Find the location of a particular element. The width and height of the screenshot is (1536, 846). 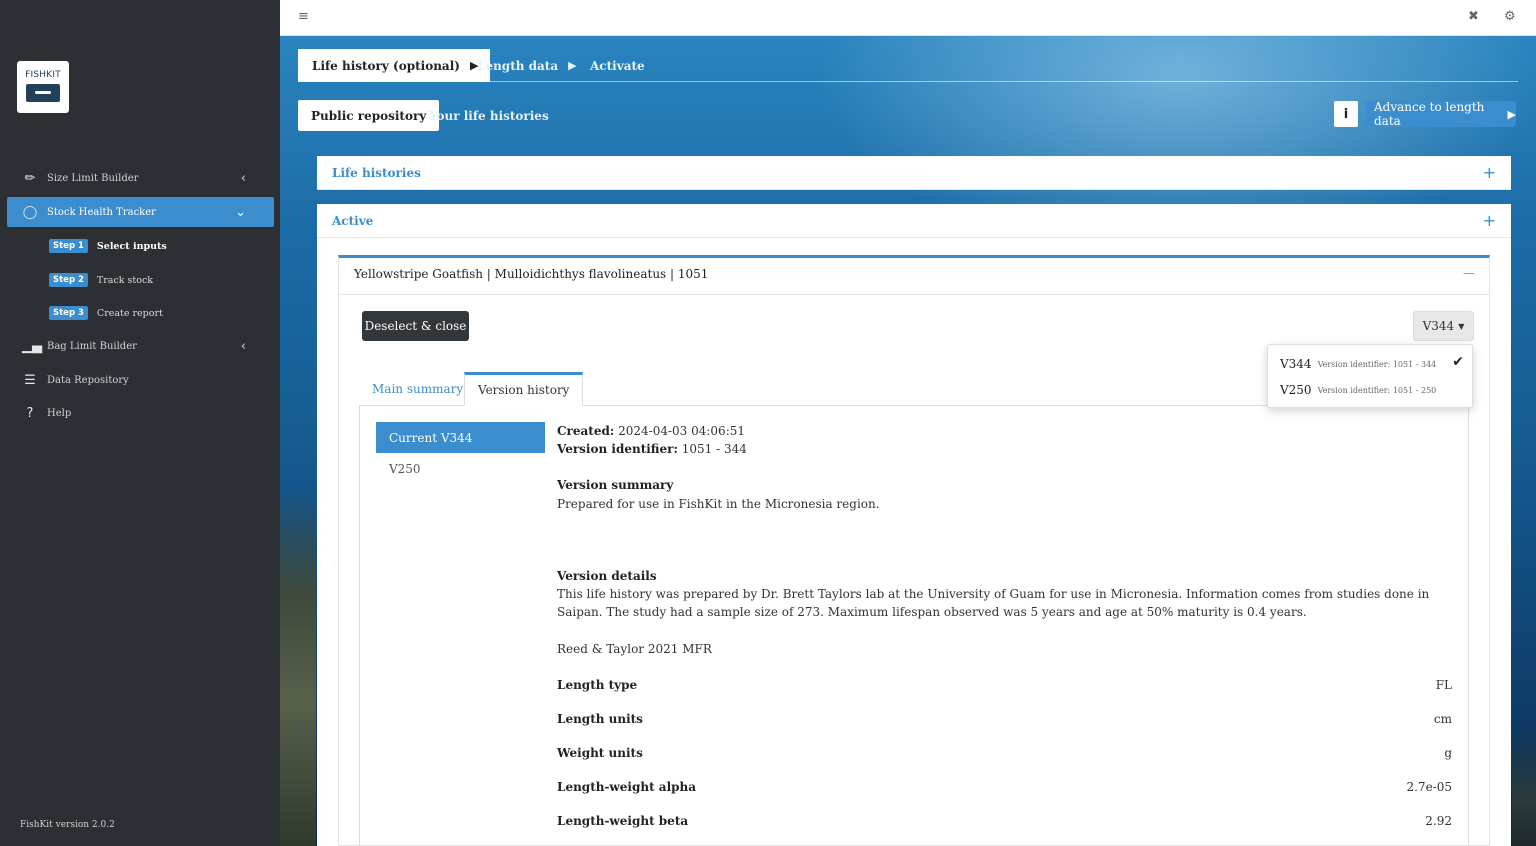

step-badge: Step 2 is located at coordinates (68, 280).